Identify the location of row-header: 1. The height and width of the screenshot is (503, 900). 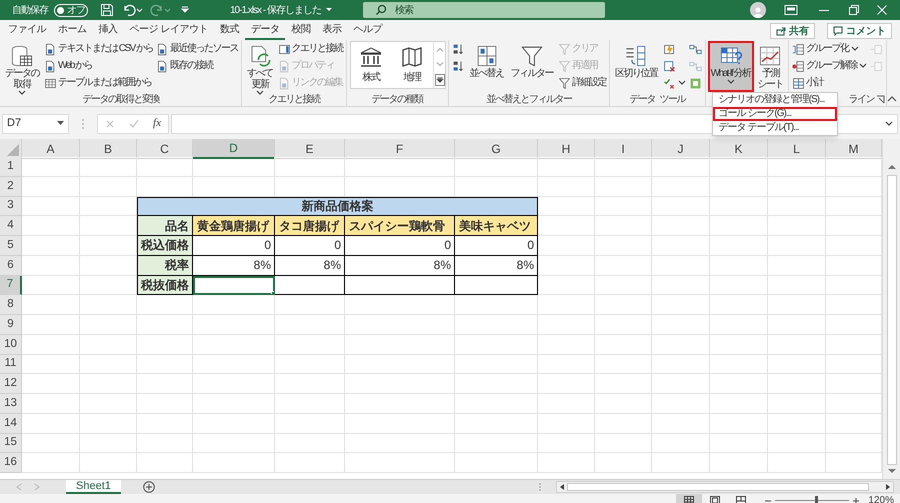
(11, 167).